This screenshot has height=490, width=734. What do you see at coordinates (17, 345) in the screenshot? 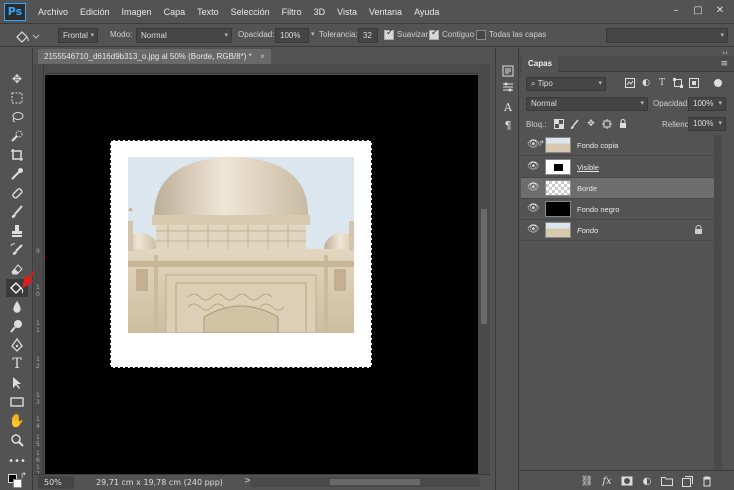
I see `pen-tool-icon` at bounding box center [17, 345].